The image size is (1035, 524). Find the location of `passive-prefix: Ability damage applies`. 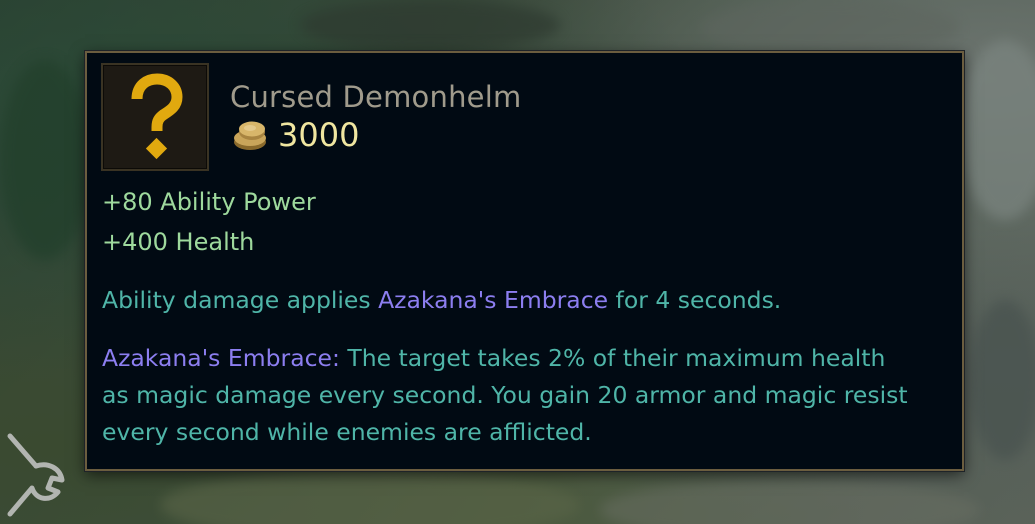

passive-prefix: Ability damage applies is located at coordinates (240, 300).